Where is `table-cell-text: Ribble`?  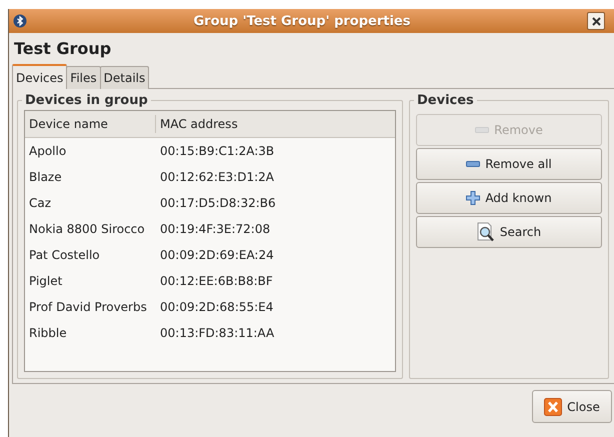 table-cell-text: Ribble is located at coordinates (48, 333).